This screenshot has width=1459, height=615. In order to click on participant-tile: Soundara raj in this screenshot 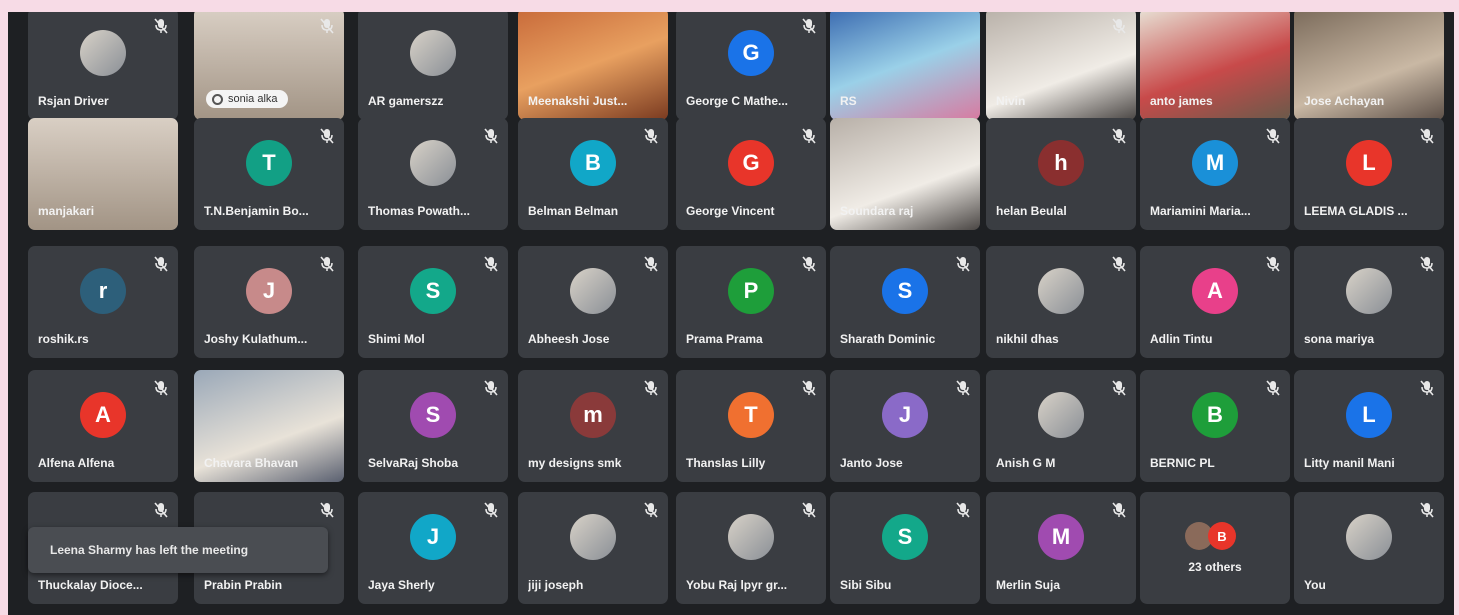, I will do `click(905, 174)`.